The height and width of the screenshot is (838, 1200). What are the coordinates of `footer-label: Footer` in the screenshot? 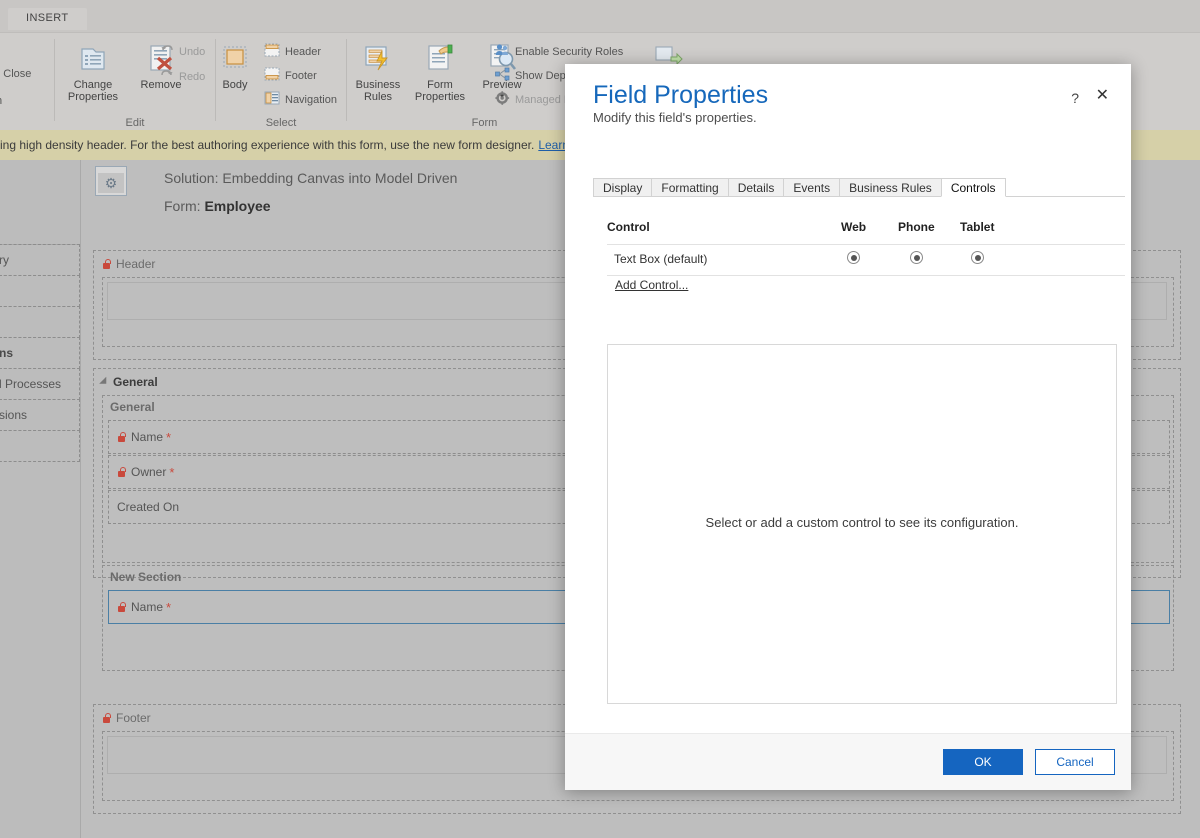 It's located at (301, 75).